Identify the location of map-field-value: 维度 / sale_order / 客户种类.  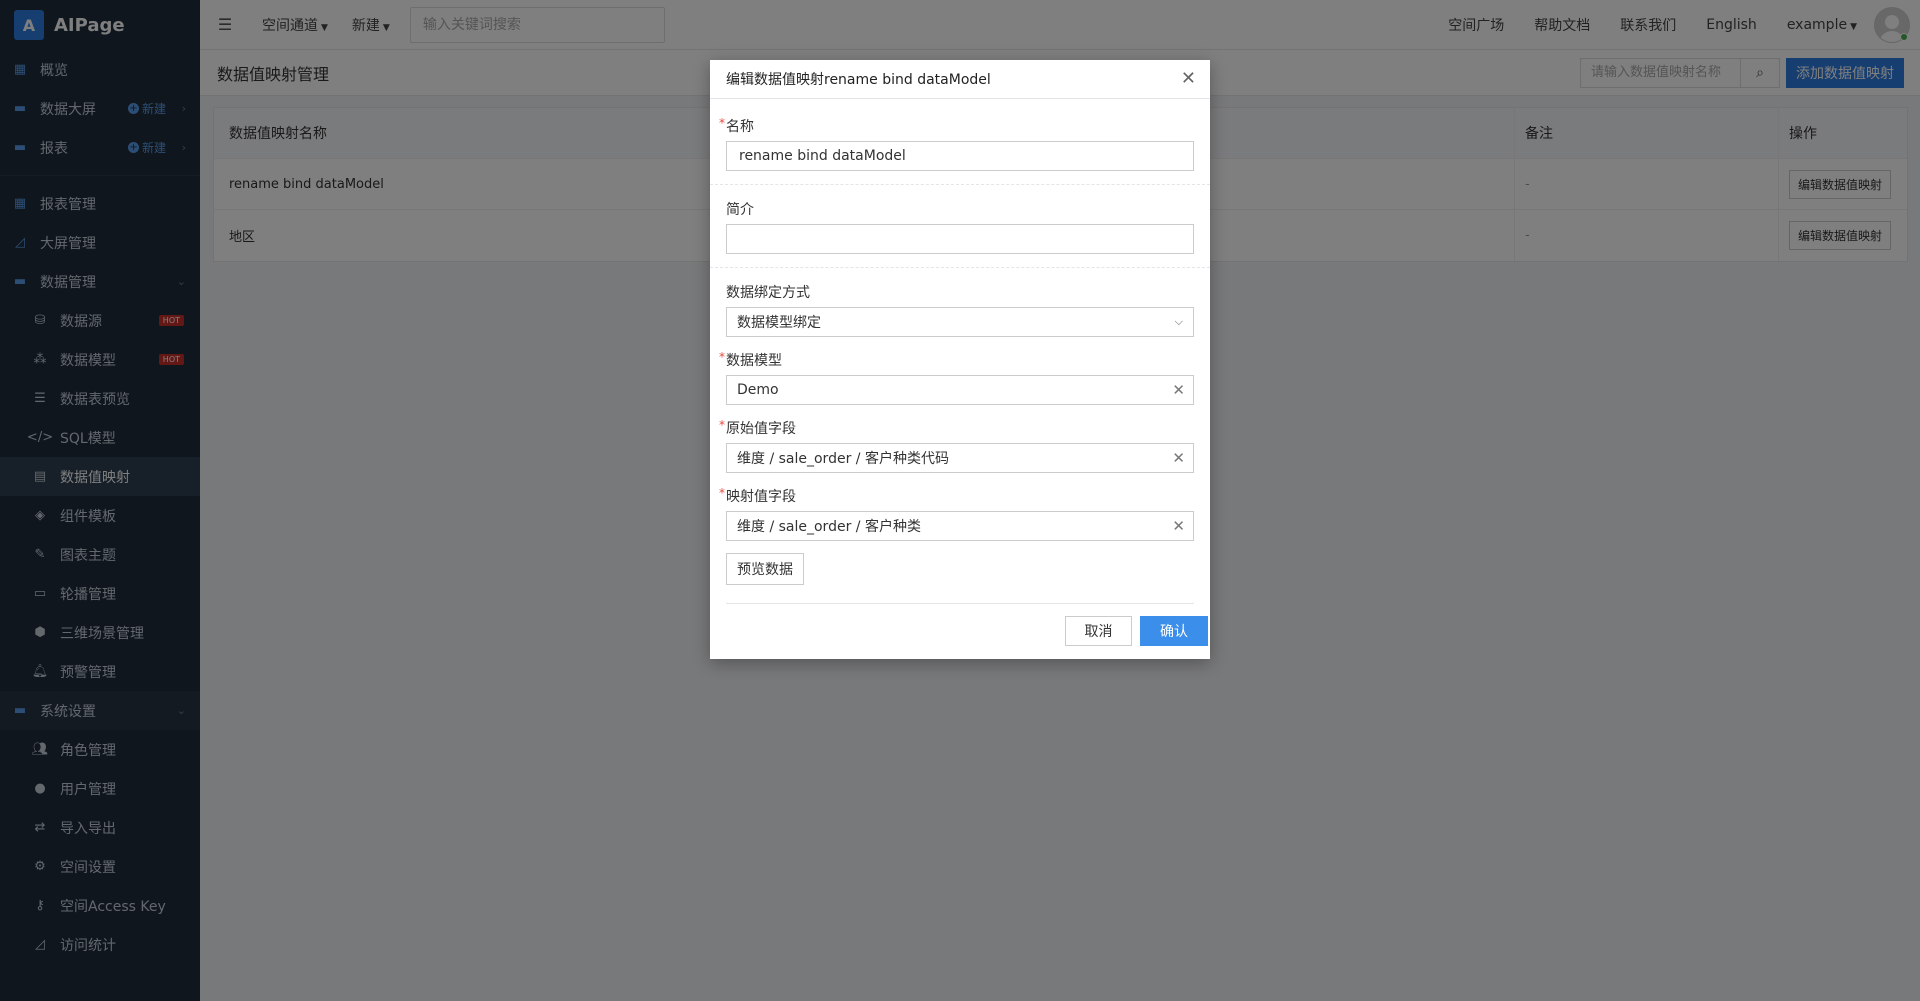
(829, 527).